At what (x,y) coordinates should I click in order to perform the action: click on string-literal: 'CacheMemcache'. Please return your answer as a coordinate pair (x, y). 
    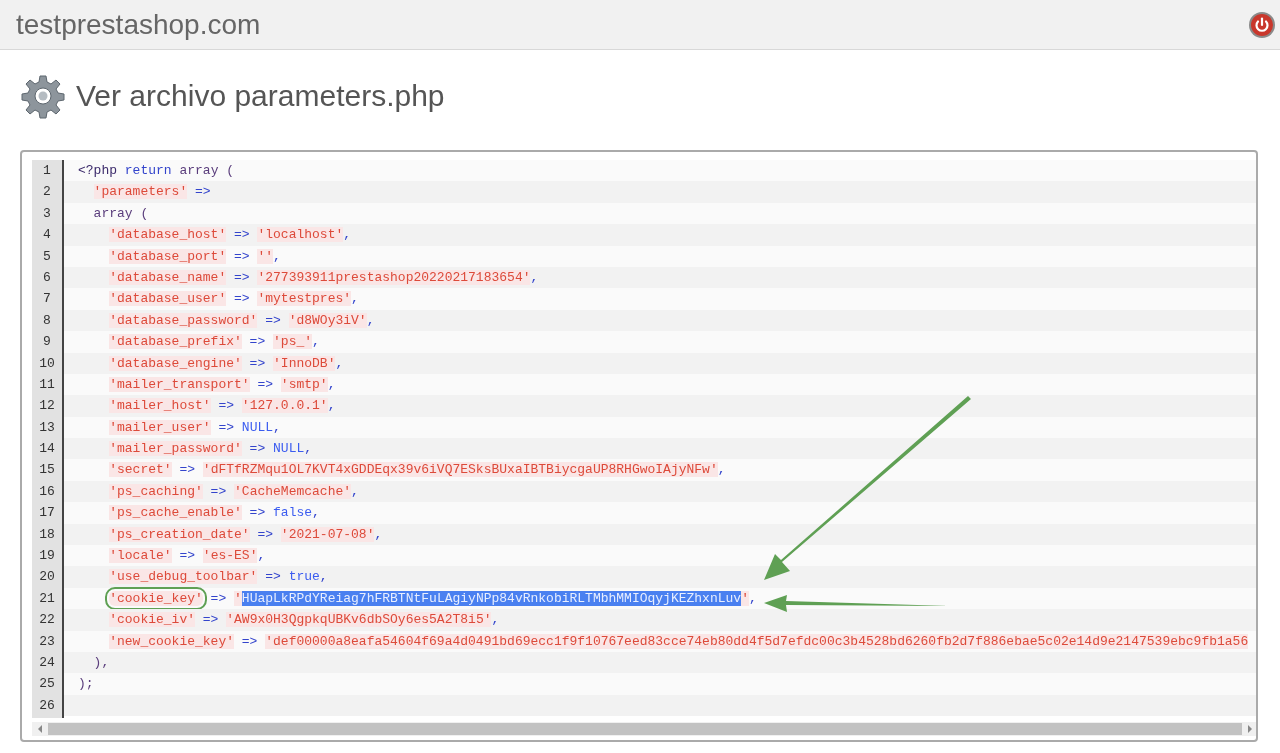
    Looking at the image, I should click on (293, 491).